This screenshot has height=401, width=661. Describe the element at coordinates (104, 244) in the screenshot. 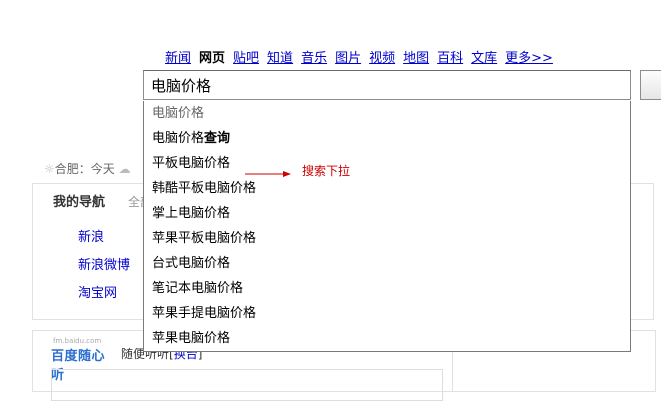

I see `nav-link-sina: 新浪` at that location.